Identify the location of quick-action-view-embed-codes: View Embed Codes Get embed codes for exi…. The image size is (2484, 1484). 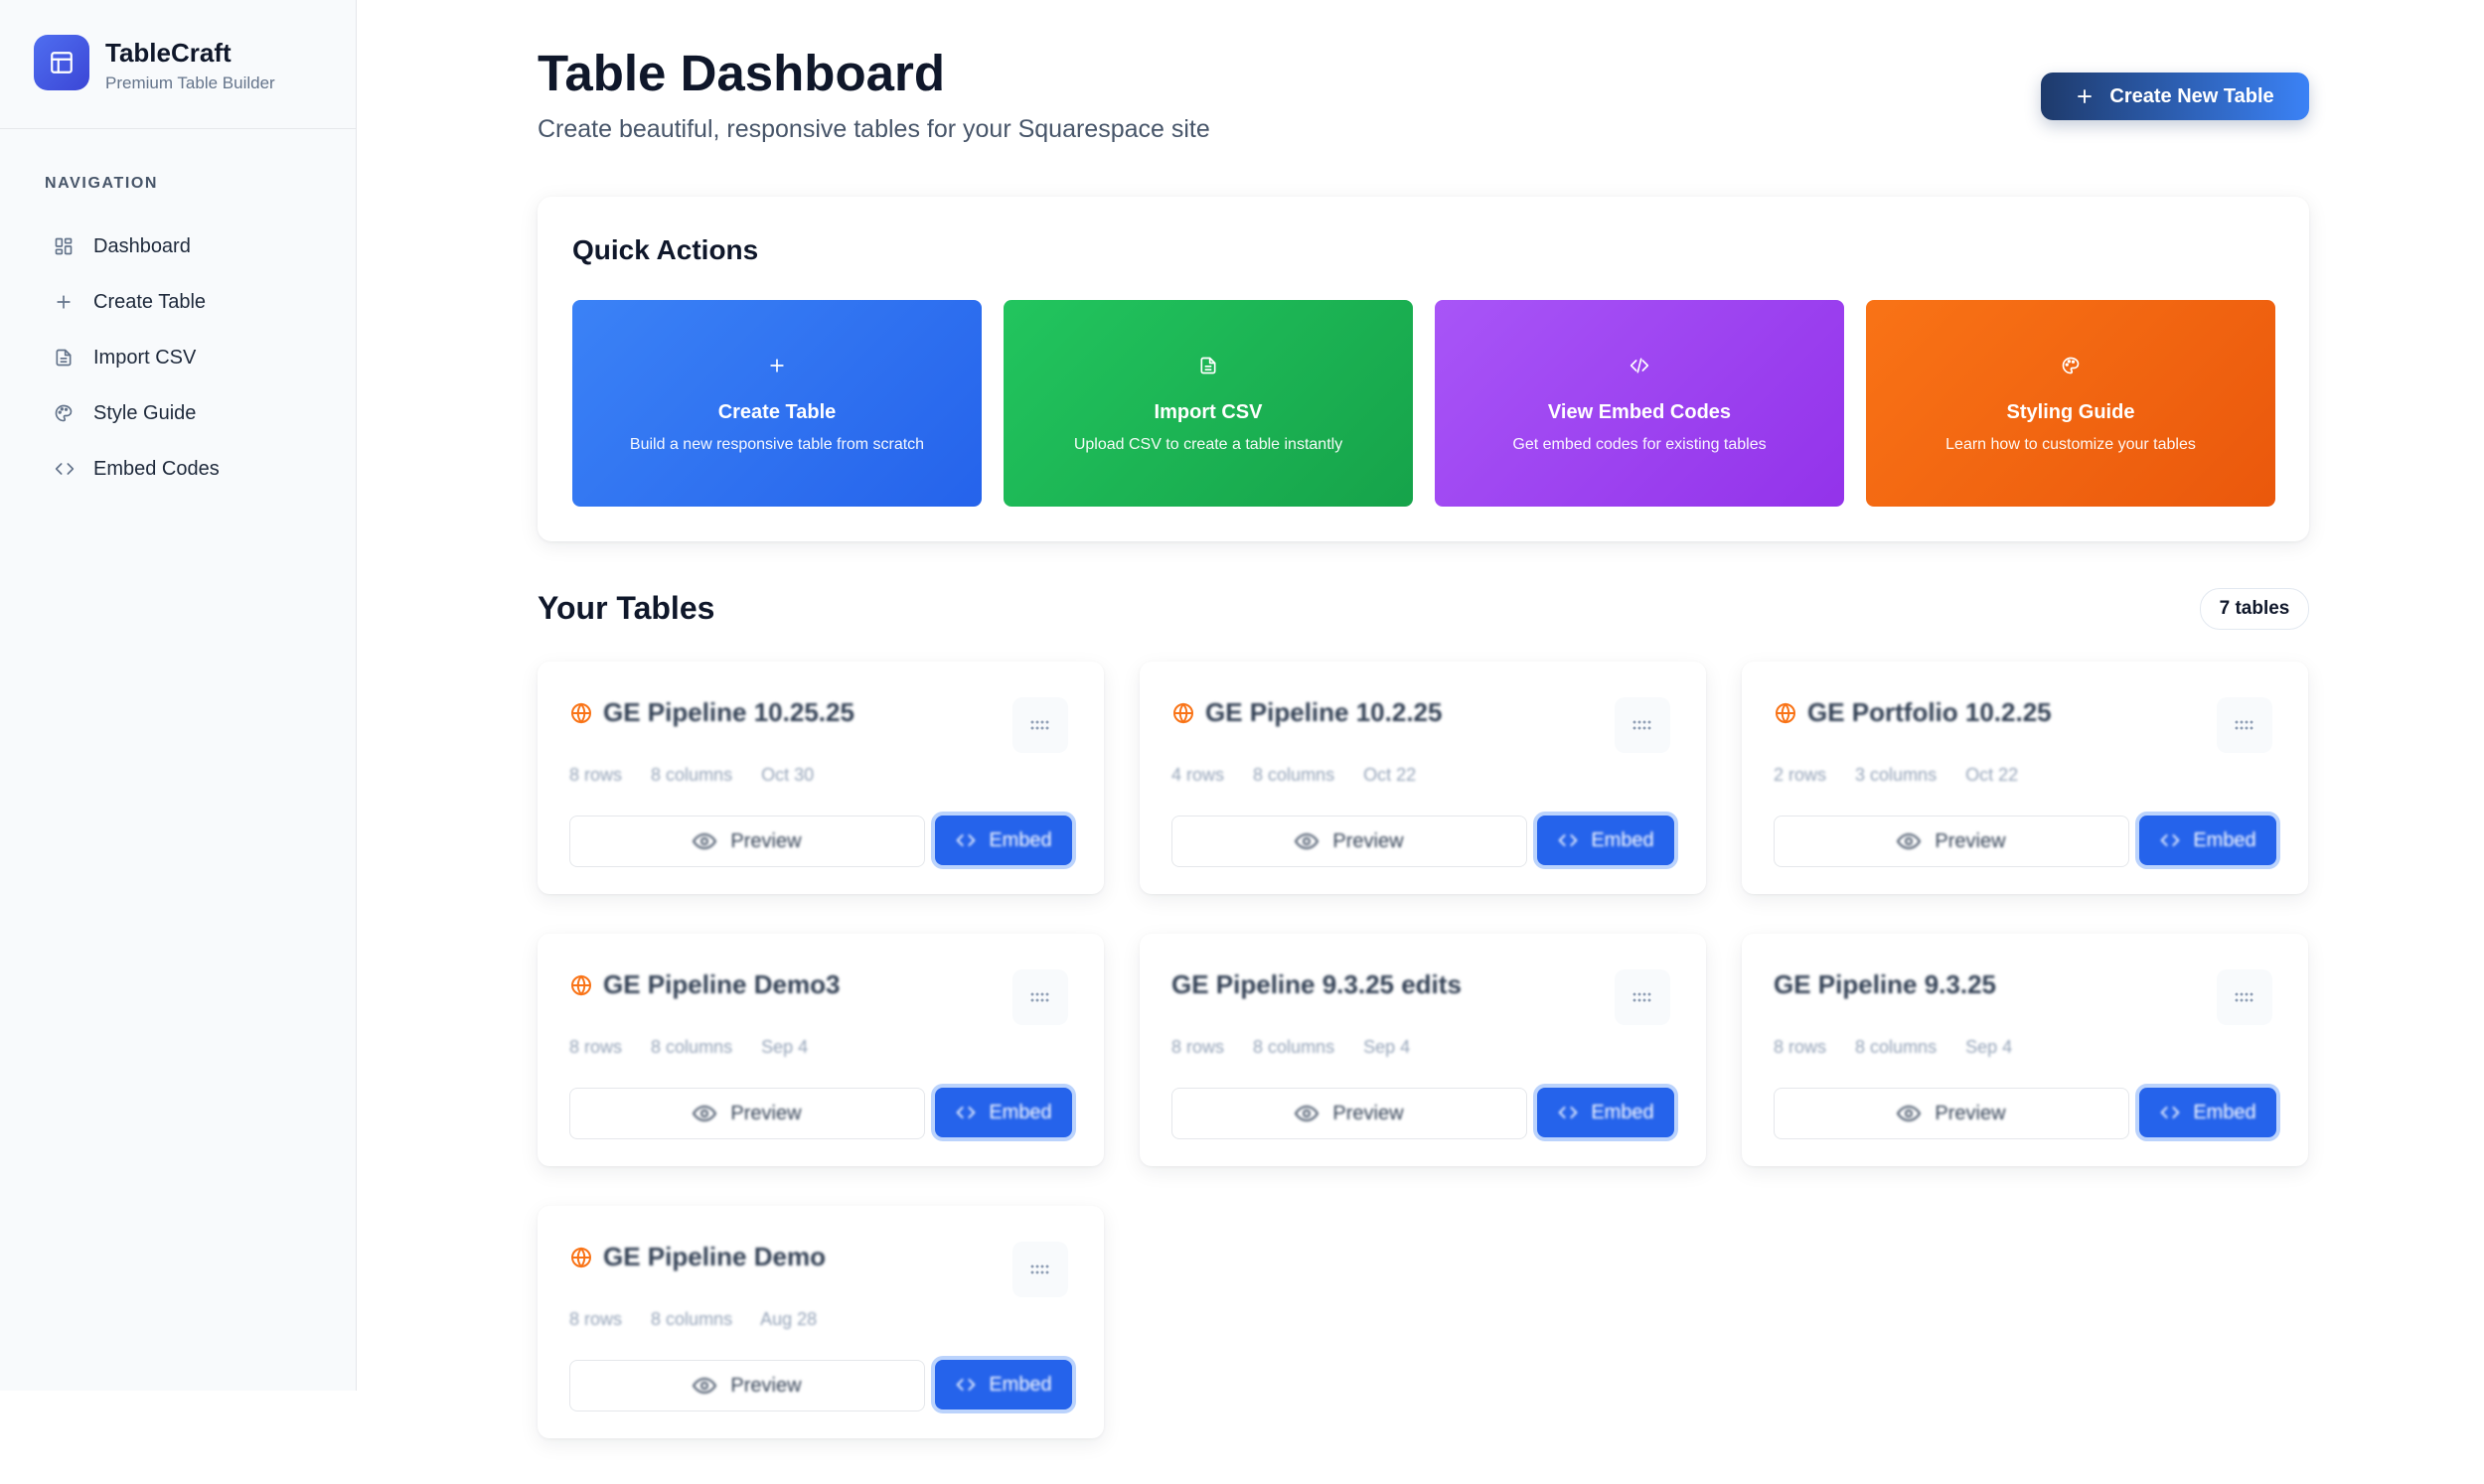
(1640, 403).